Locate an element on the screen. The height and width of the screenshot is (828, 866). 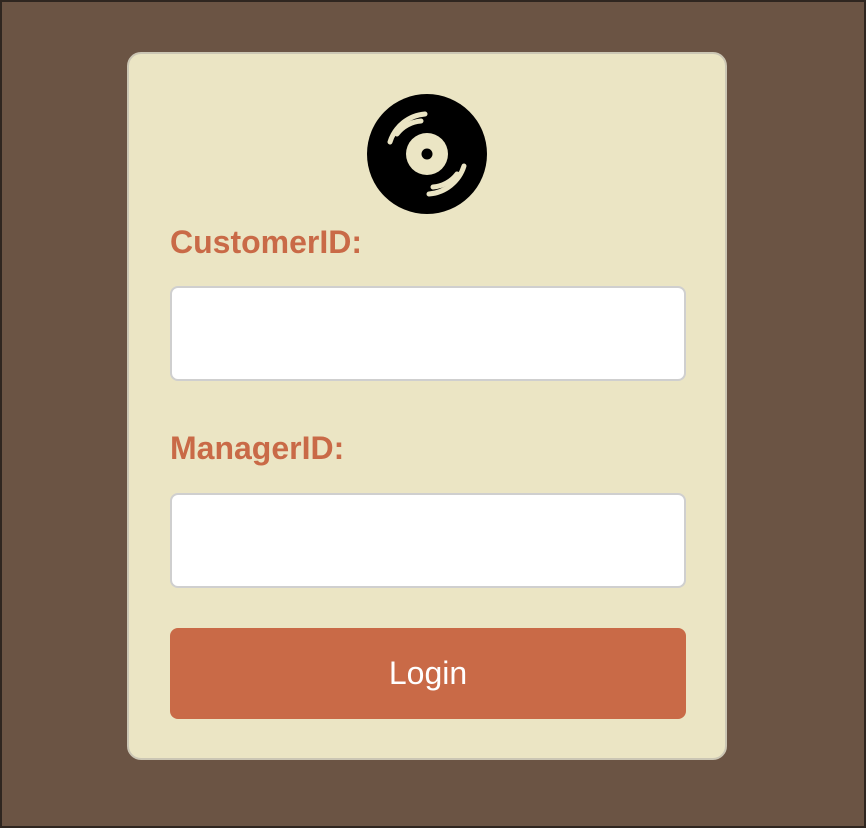
manager-id-label: ManagerID: is located at coordinates (257, 448).